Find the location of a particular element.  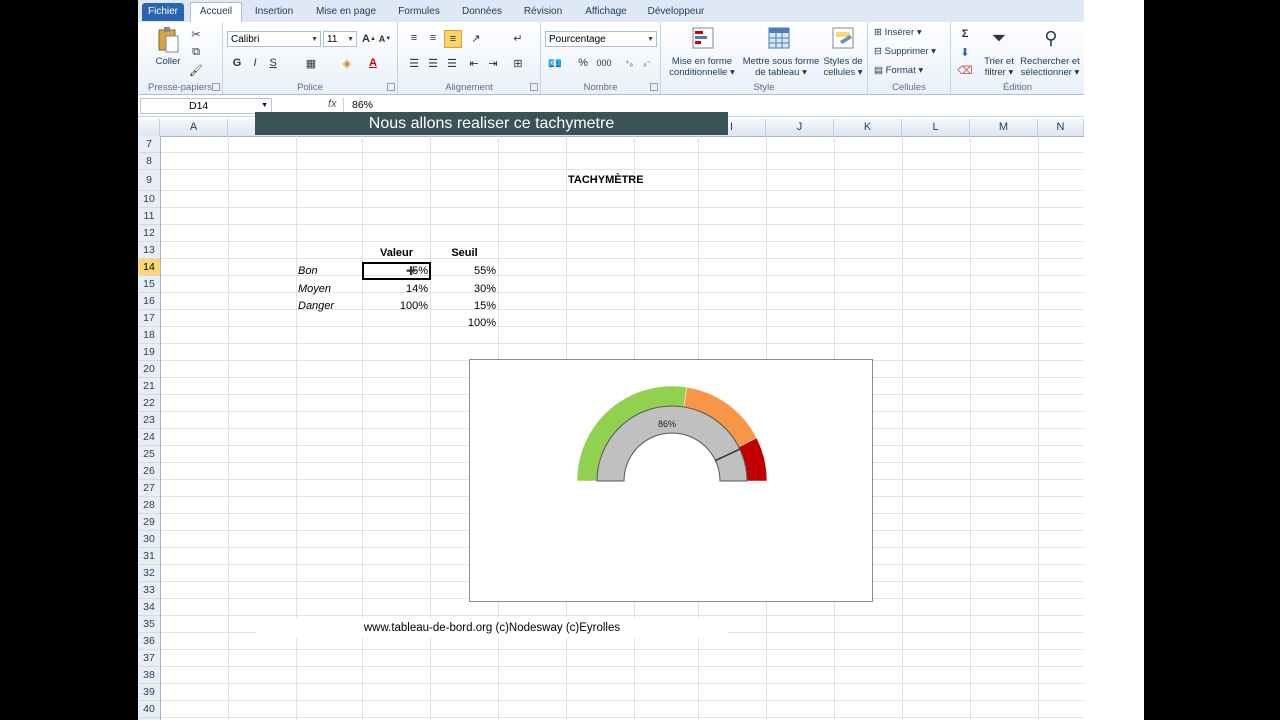

row-header-31: 31 is located at coordinates (149, 556).